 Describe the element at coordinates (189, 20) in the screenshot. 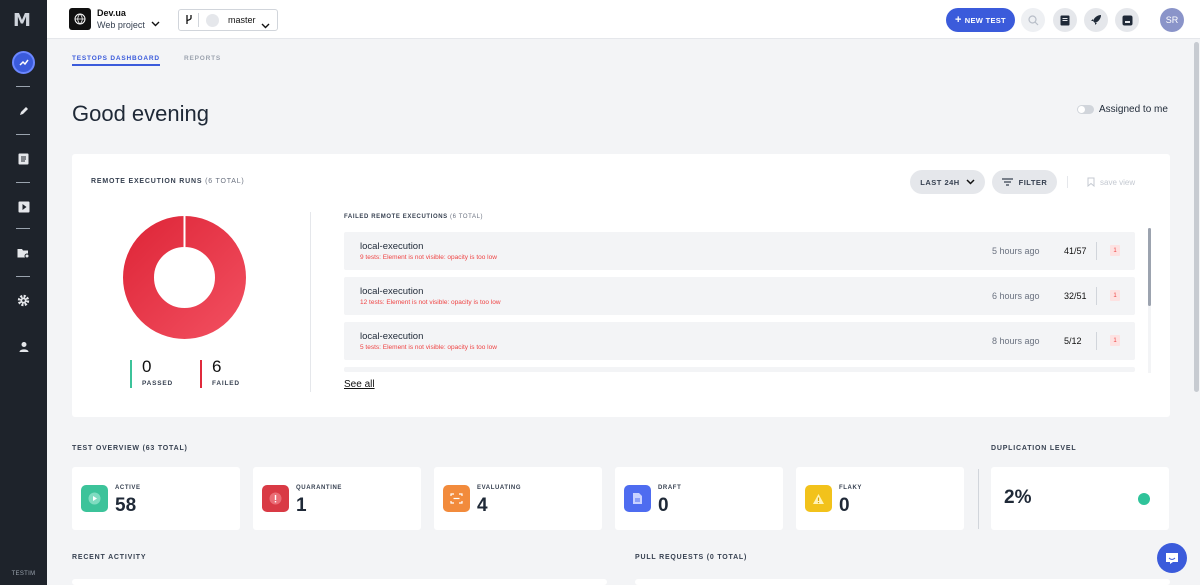

I see `branch-icon` at that location.